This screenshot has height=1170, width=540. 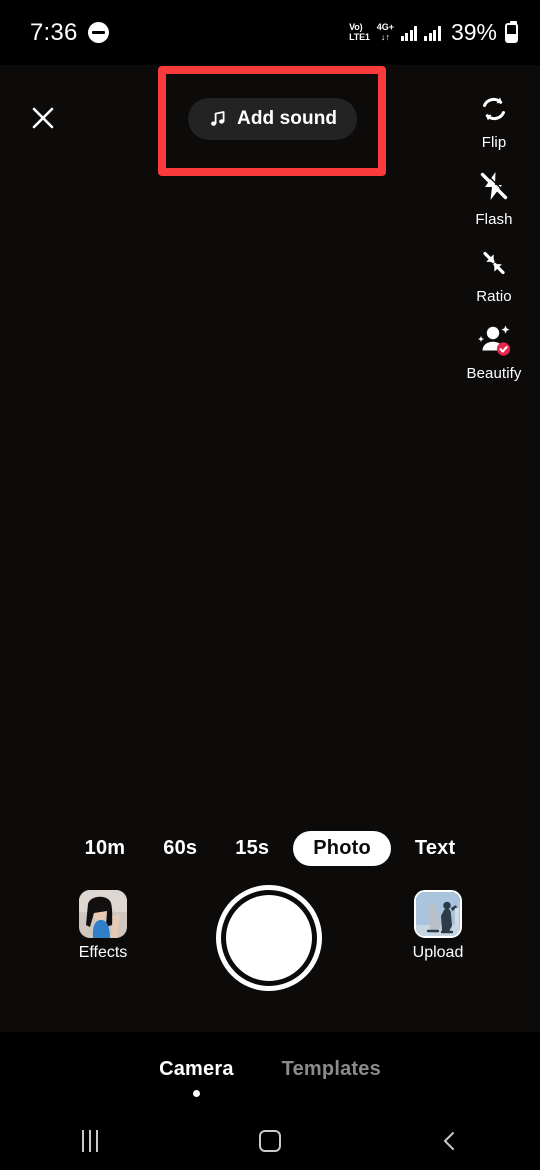 I want to click on tool-ratio-button: Ratio, so click(x=494, y=273).